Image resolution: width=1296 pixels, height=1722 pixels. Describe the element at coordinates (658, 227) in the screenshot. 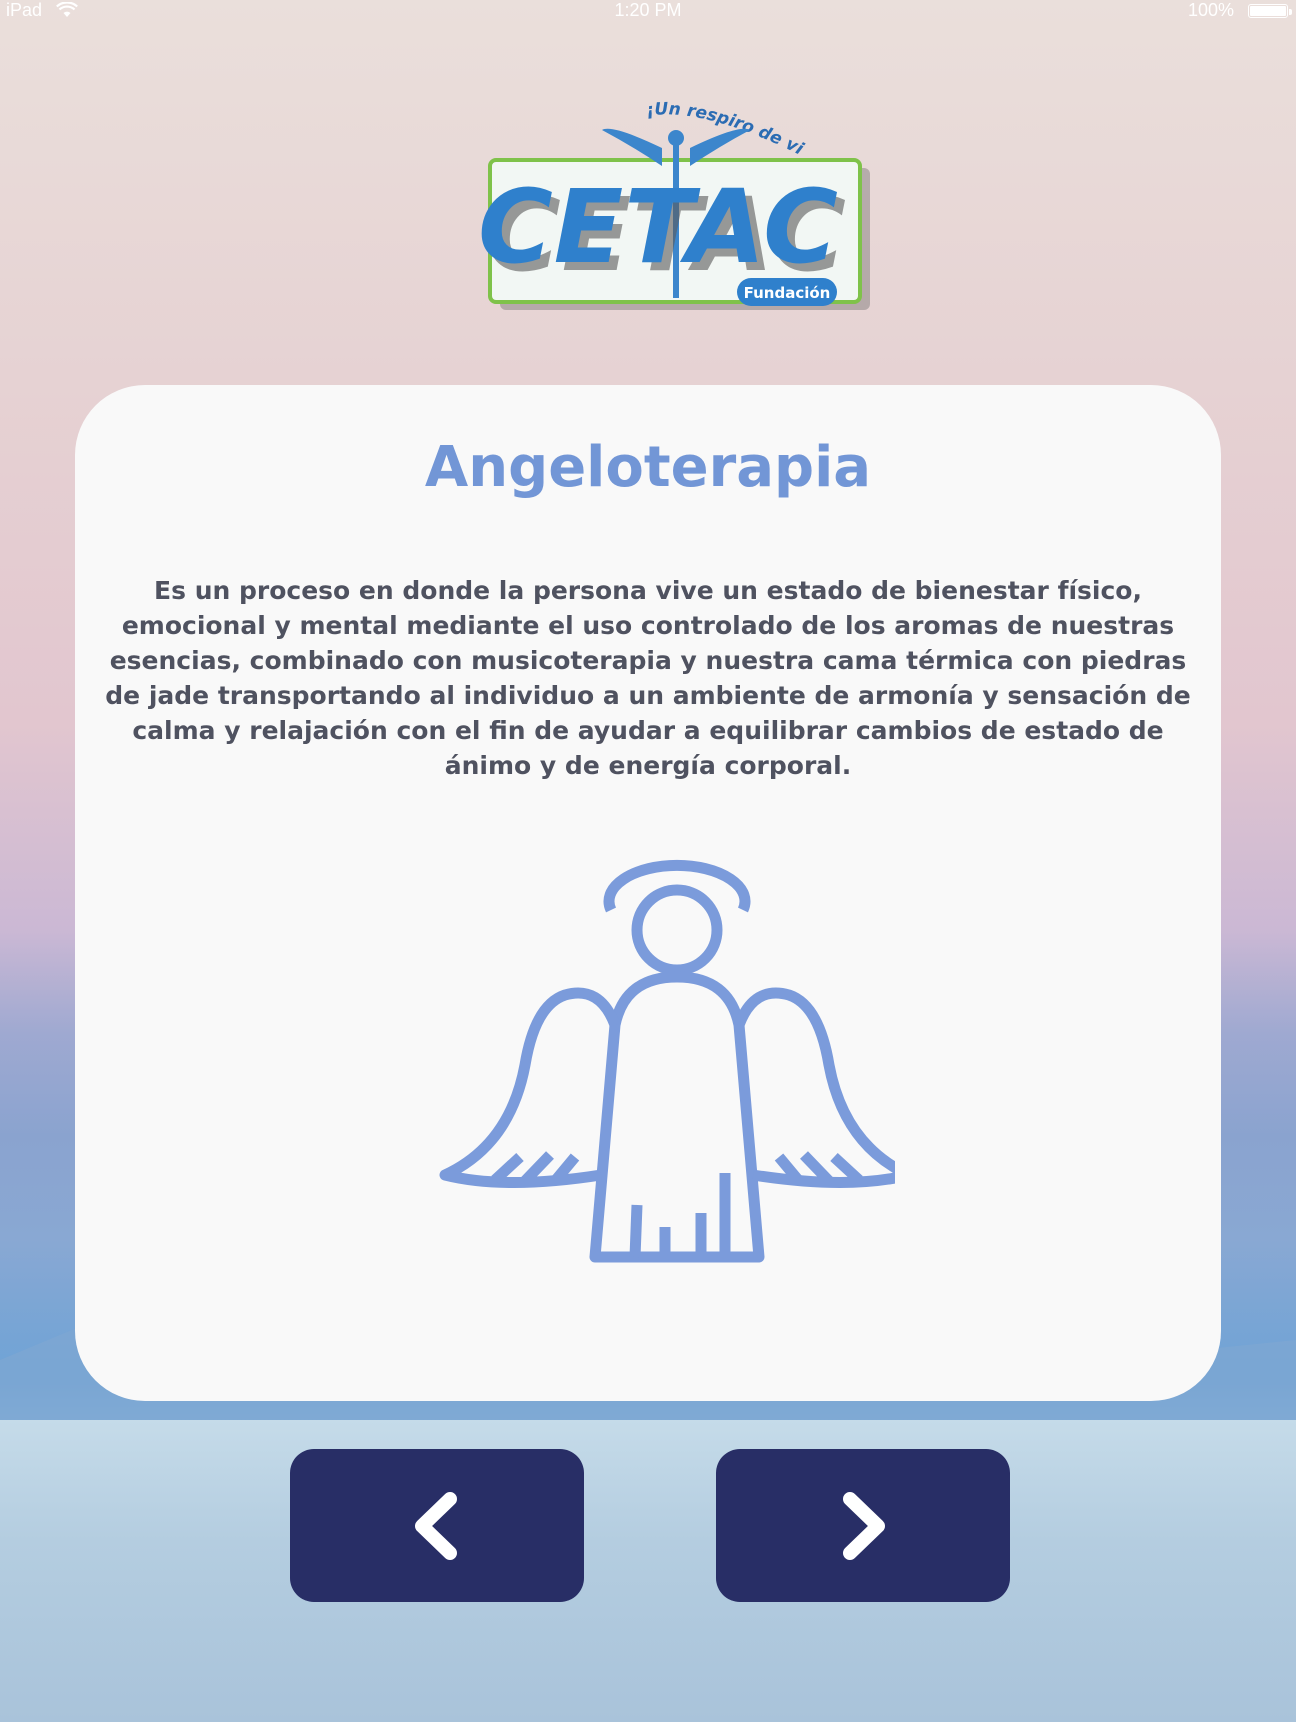

I see `logo-name: CETAC` at that location.